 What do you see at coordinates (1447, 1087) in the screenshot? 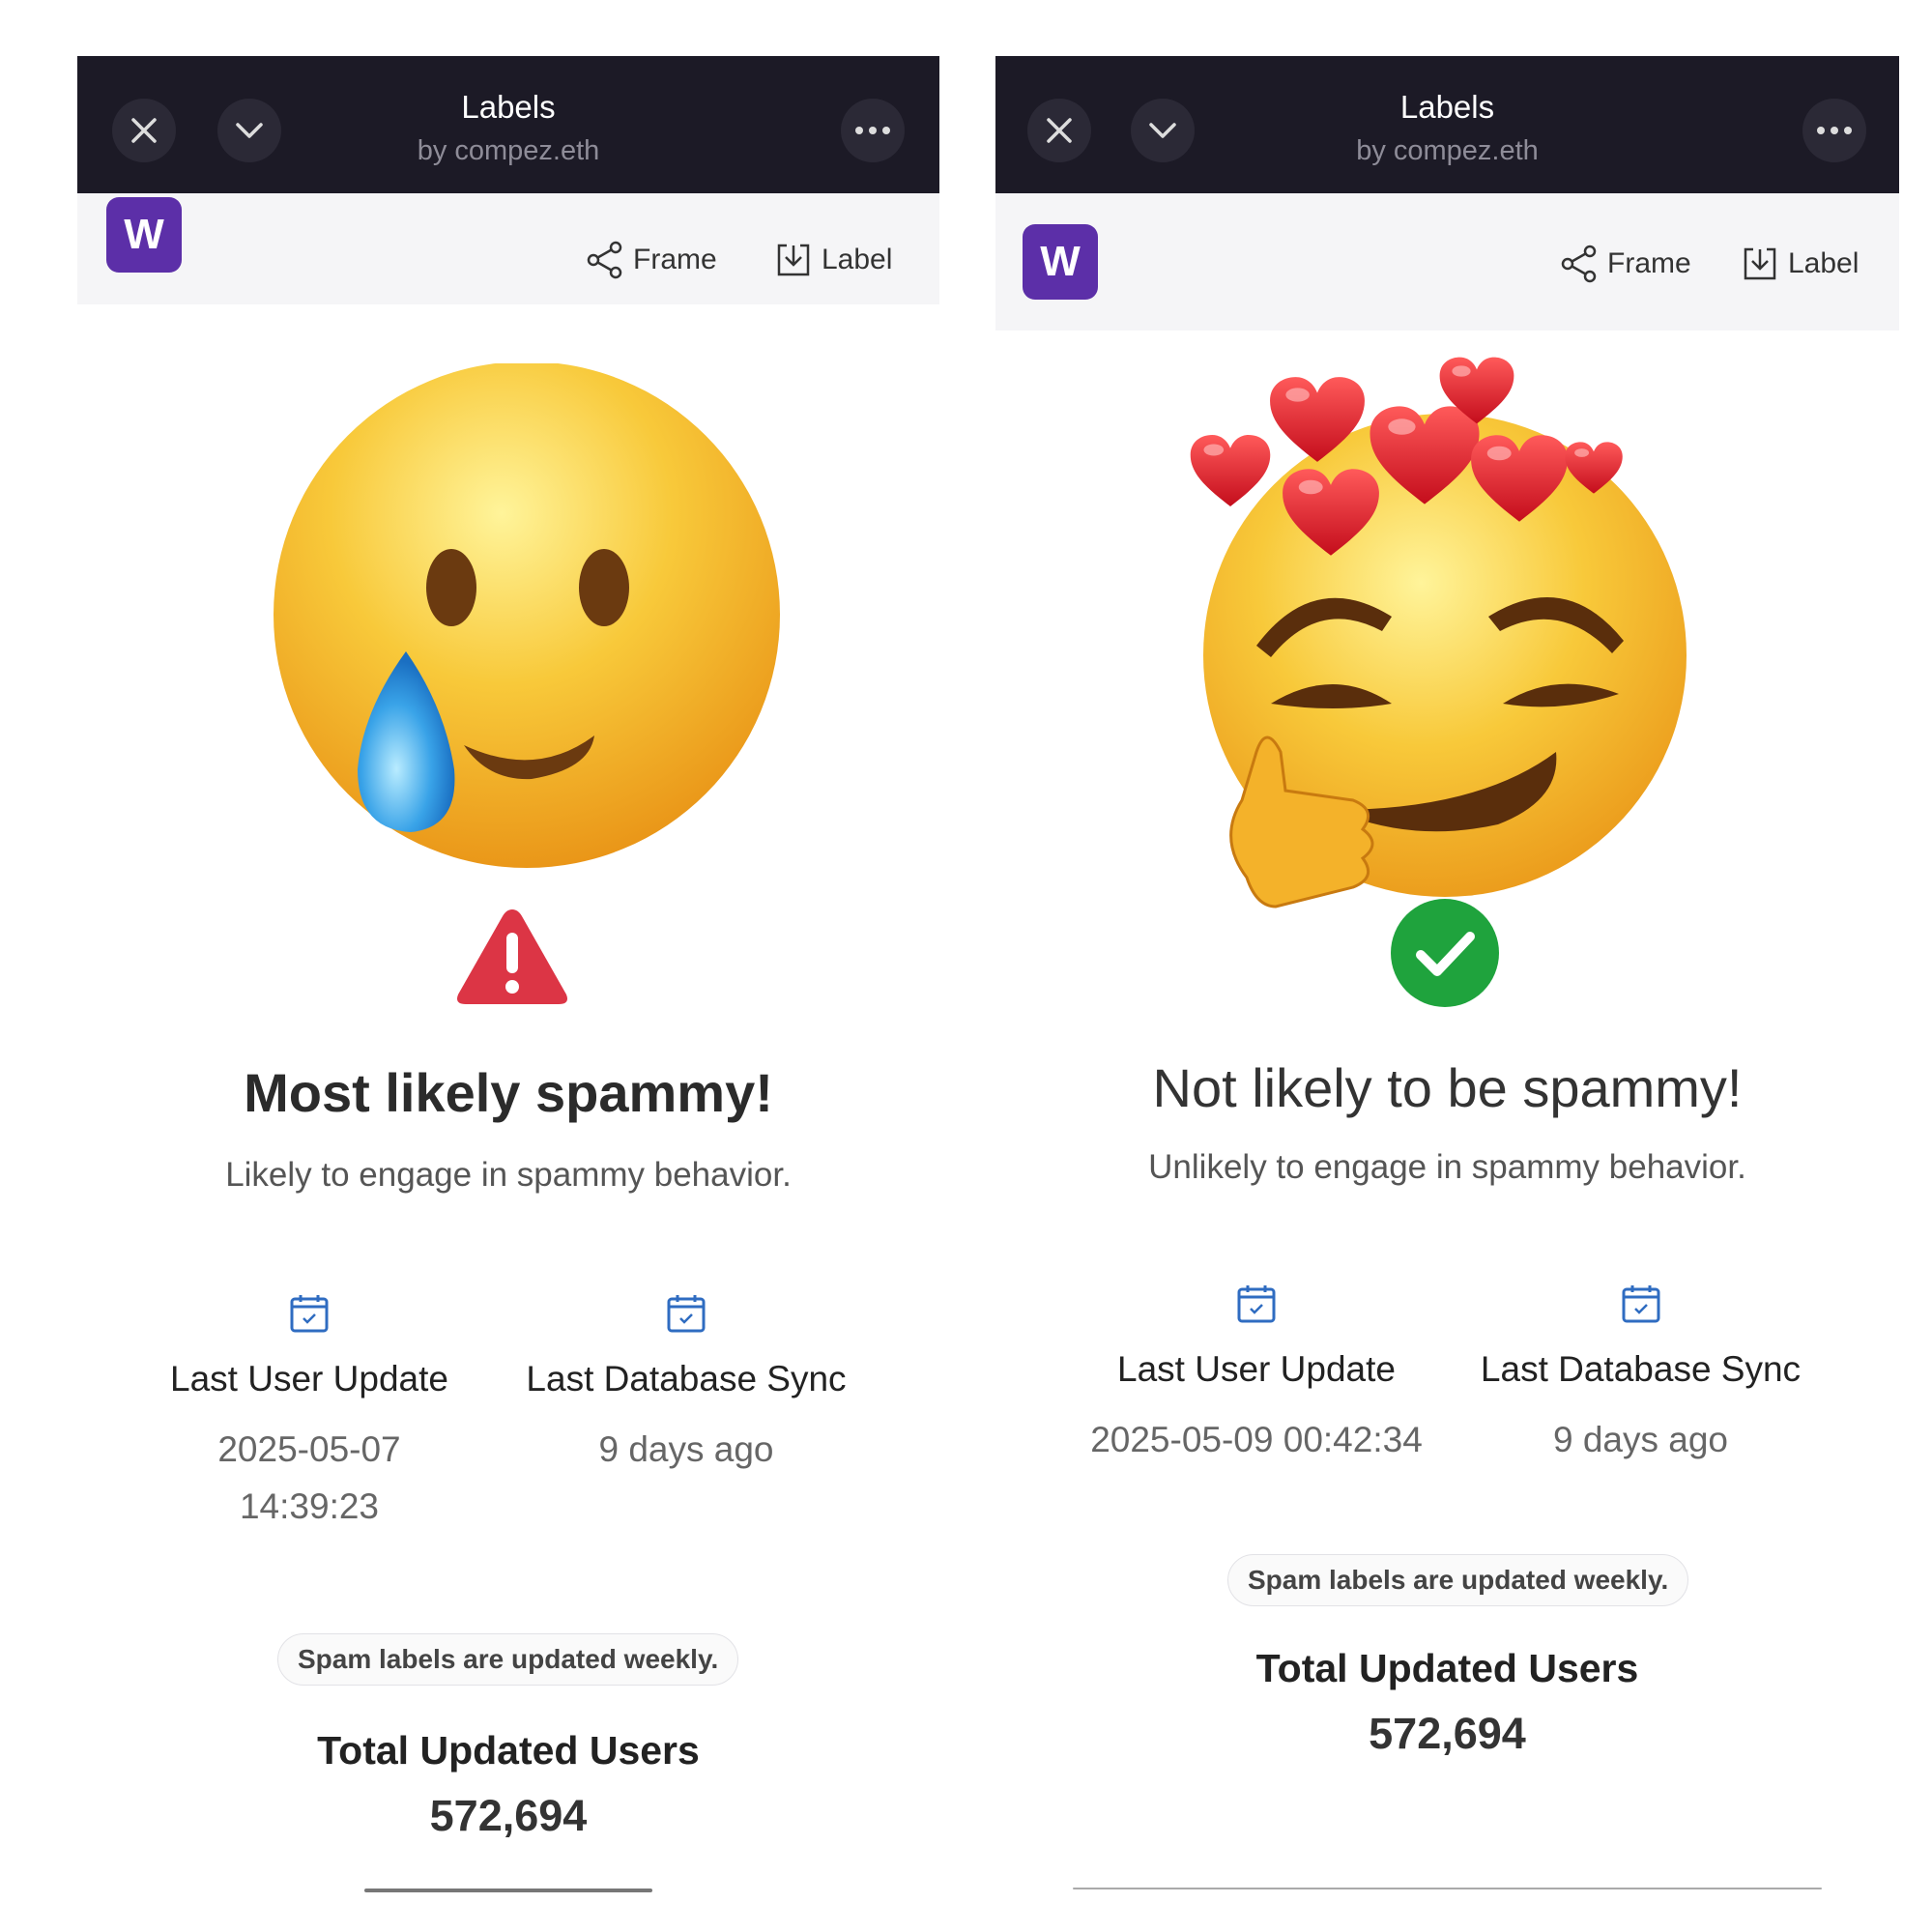
I see `spam-verdict-title: Not likely to be spammy!` at bounding box center [1447, 1087].